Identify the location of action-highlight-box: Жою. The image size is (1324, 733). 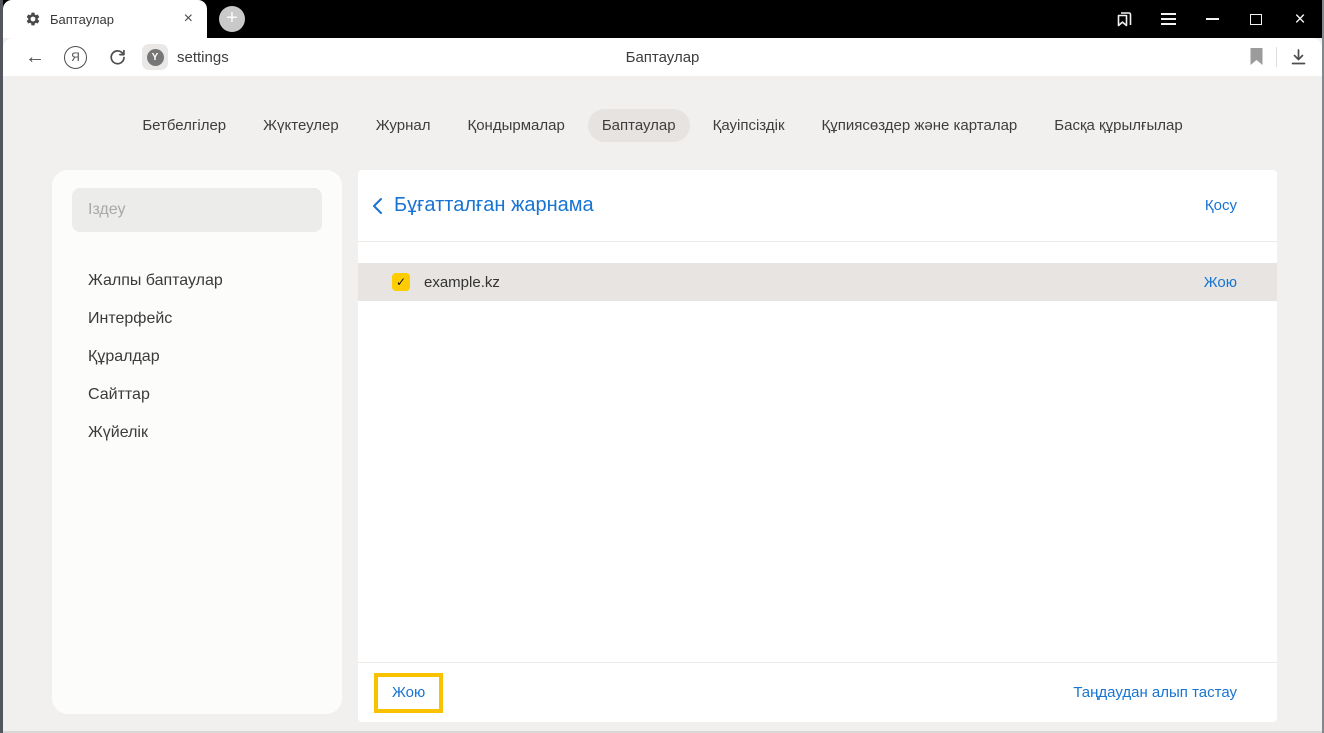
(409, 692).